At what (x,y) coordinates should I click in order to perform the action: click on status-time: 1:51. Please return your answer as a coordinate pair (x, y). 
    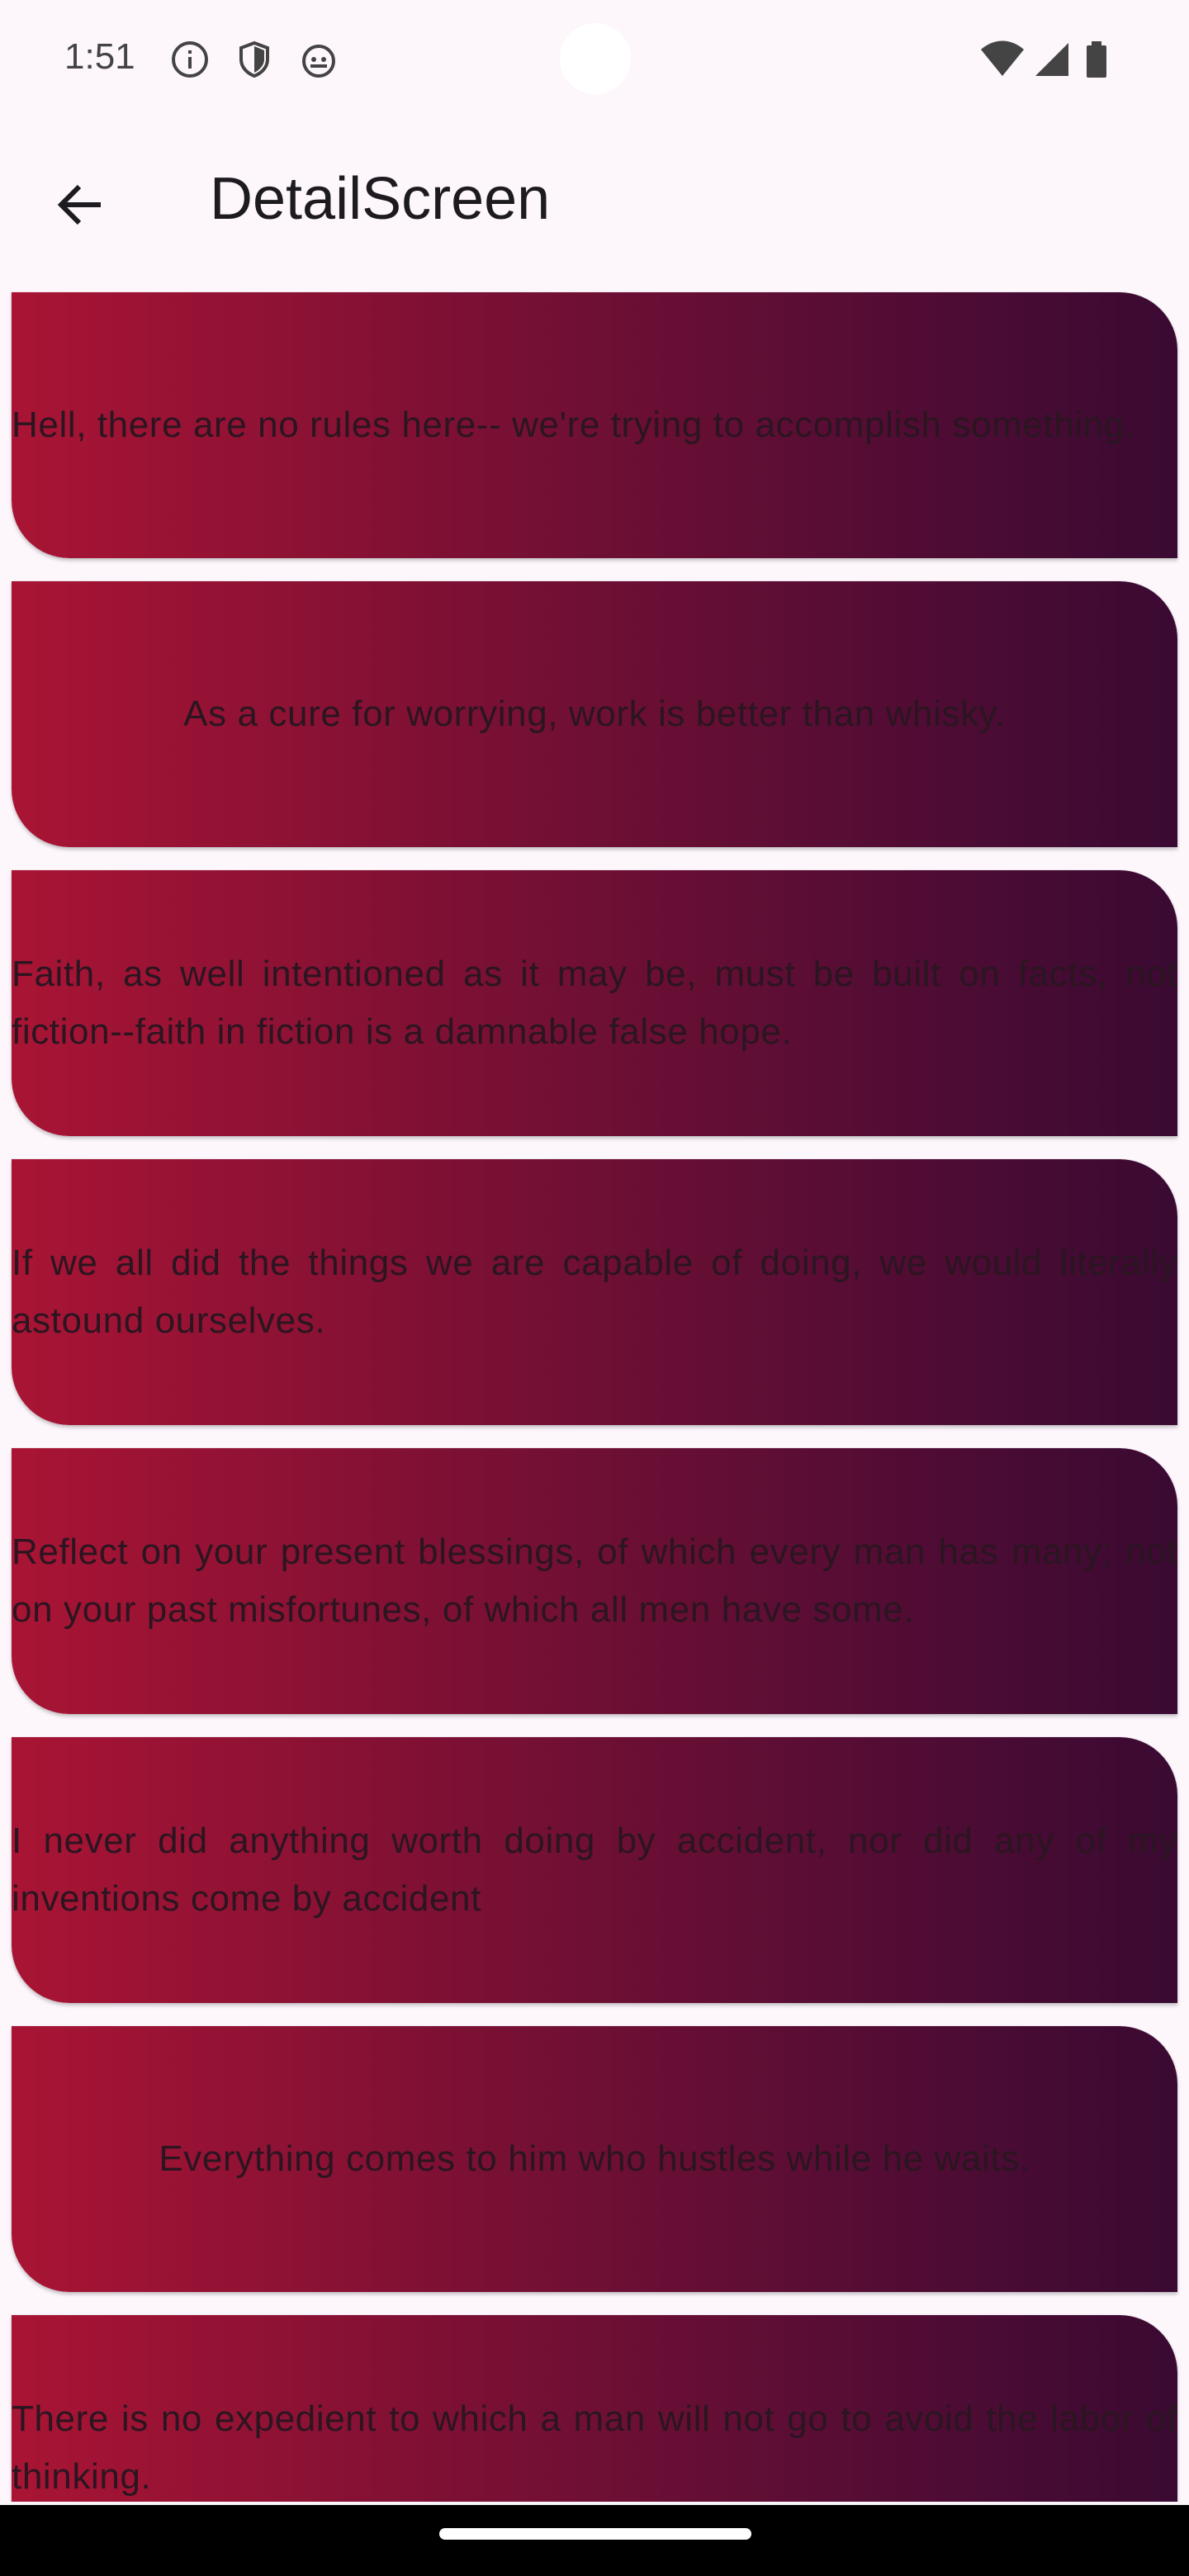
    Looking at the image, I should click on (99, 56).